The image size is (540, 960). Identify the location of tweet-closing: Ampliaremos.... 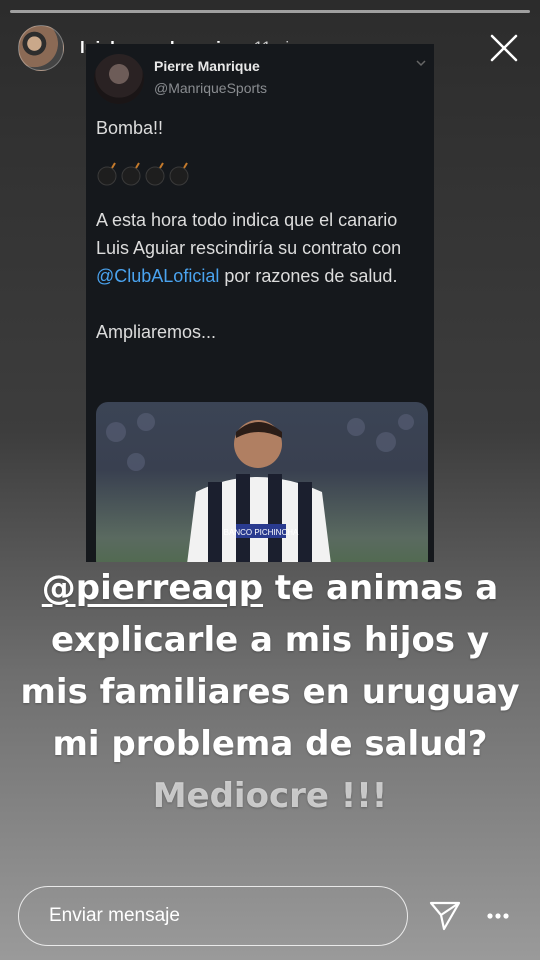
(156, 332).